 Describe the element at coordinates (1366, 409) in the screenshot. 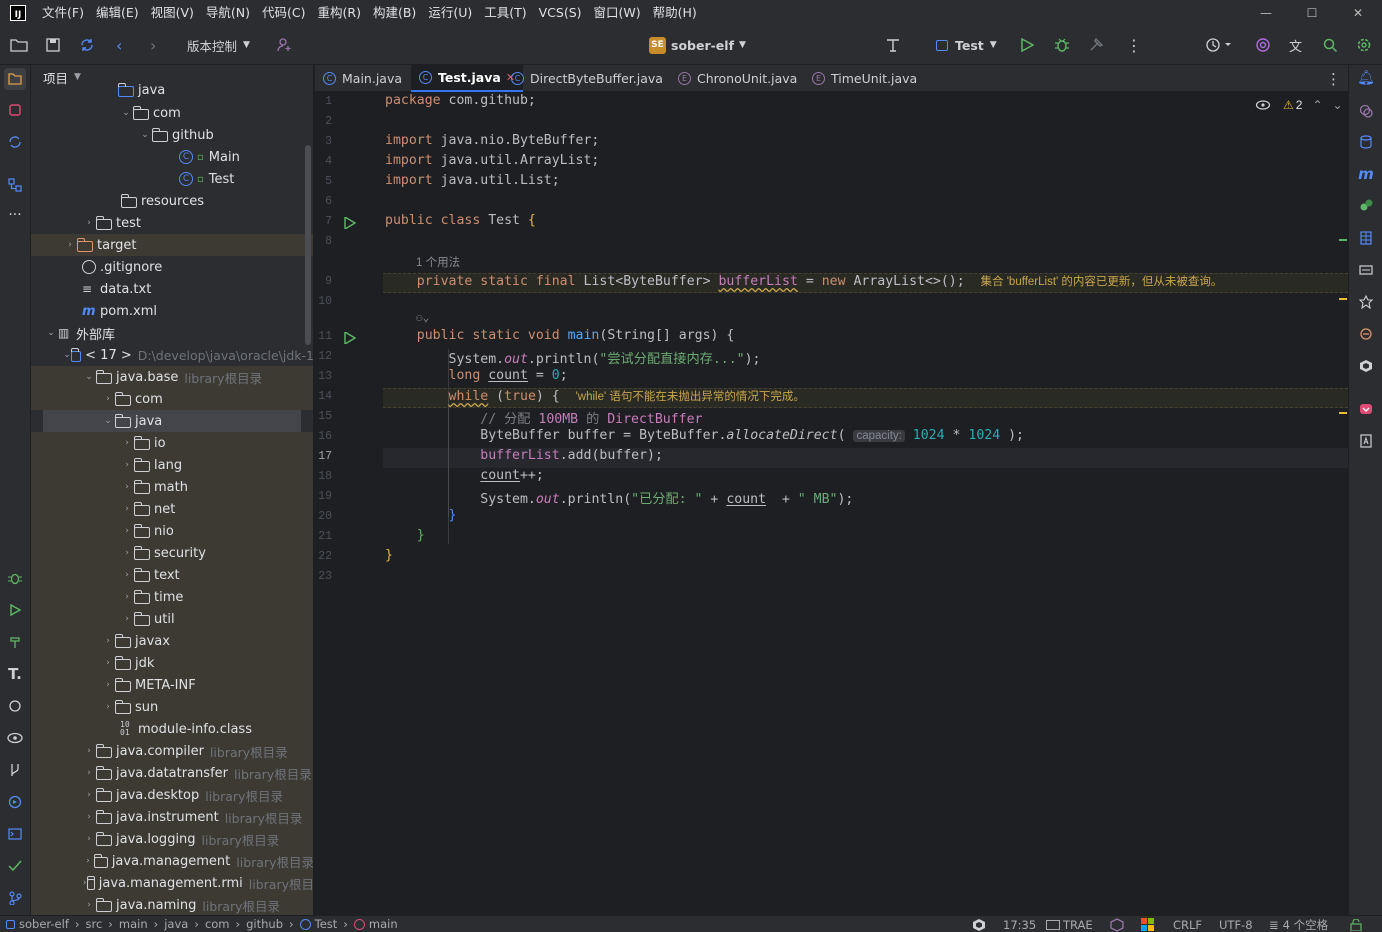

I see `pocket-icon` at that location.